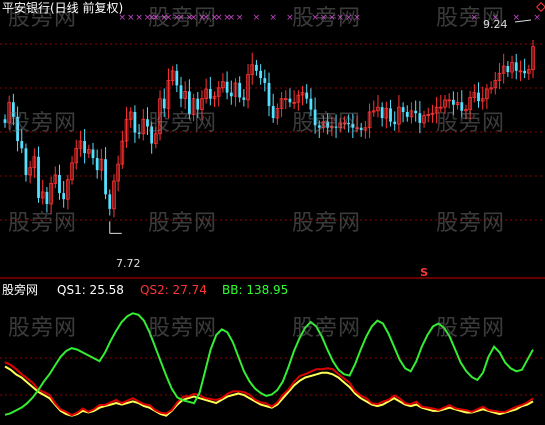 This screenshot has height=425, width=545. What do you see at coordinates (63, 8) in the screenshot?
I see `chart-title: 平安银行(日线 前复权)` at bounding box center [63, 8].